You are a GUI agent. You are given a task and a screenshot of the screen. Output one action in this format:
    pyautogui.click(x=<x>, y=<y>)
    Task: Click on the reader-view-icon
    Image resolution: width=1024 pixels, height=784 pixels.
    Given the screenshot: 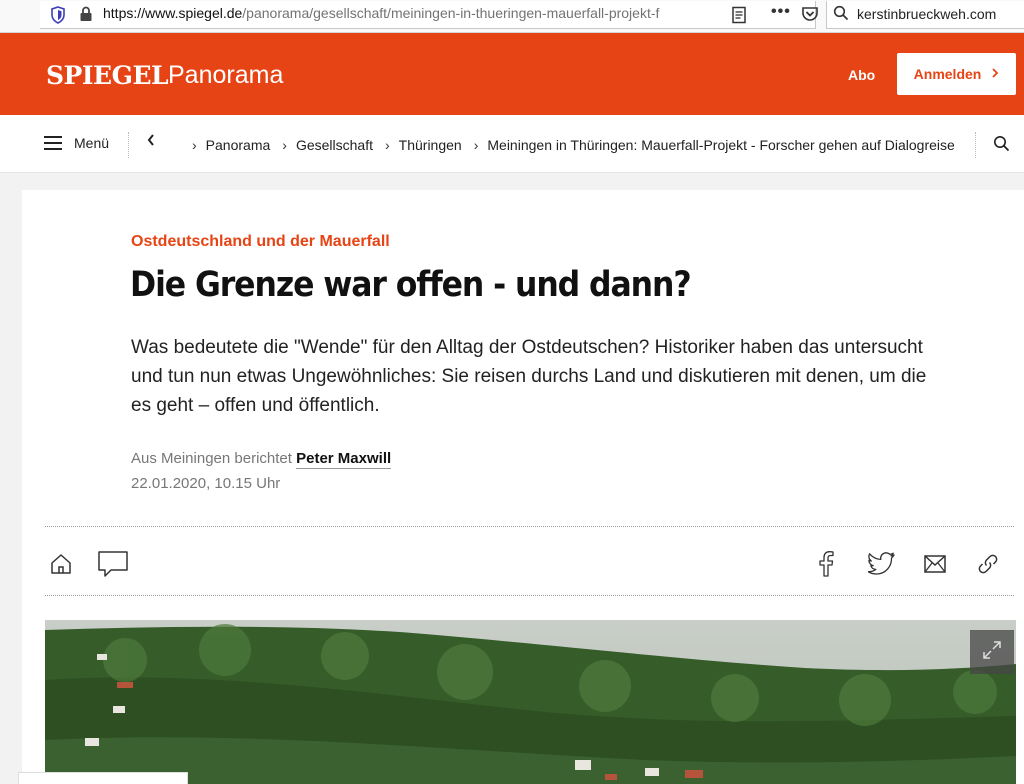 What is the action you would take?
    pyautogui.click(x=739, y=17)
    